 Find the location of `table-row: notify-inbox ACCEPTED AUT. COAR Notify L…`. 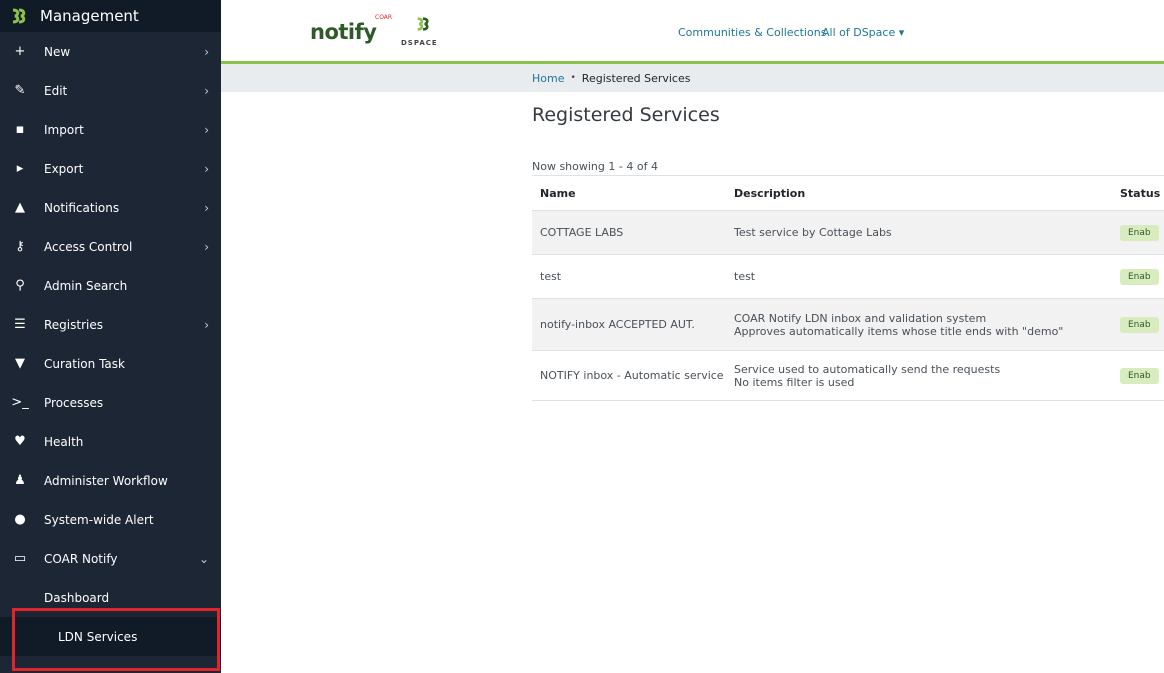

table-row: notify-inbox ACCEPTED AUT. COAR Notify L… is located at coordinates (848, 324).